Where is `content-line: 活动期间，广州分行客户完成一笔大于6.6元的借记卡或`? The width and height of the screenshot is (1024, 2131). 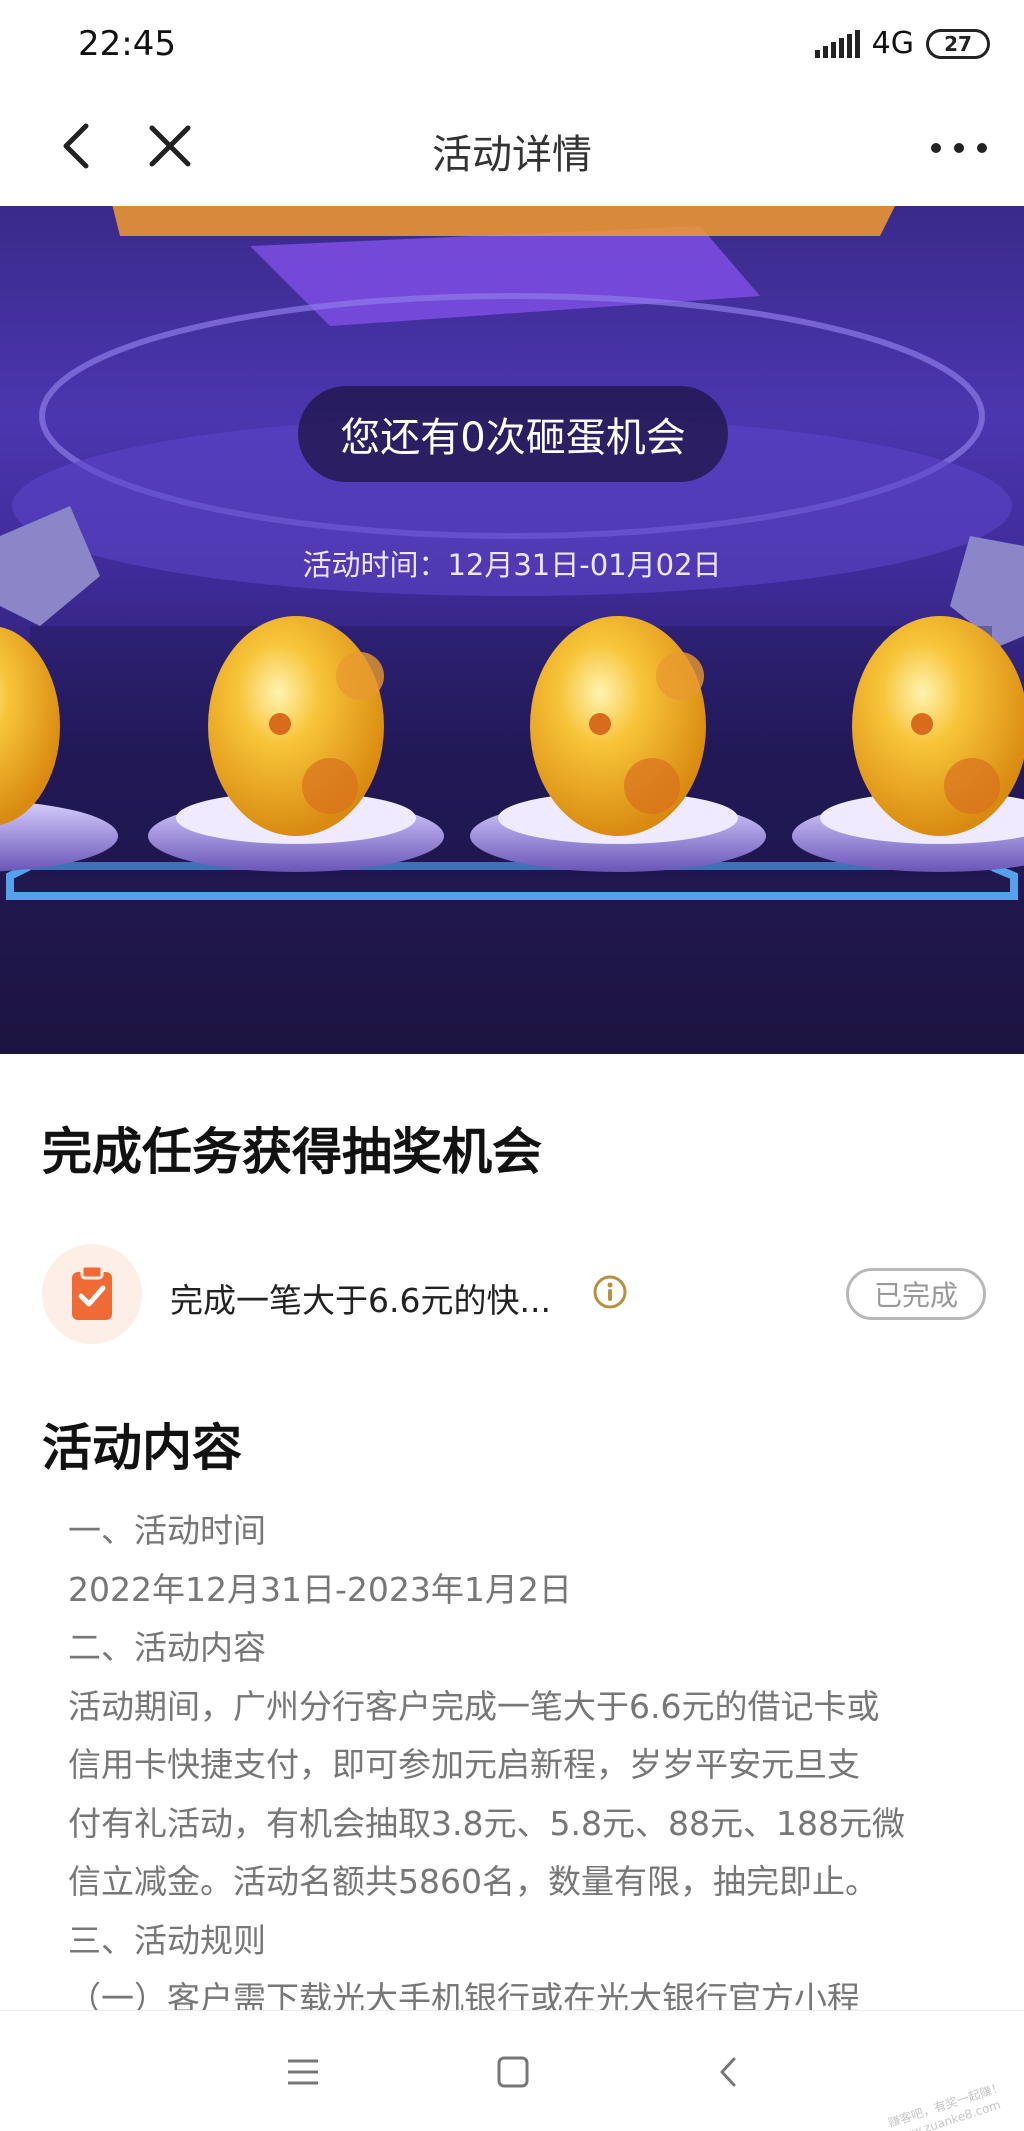 content-line: 活动期间，广州分行客户完成一笔大于6.6元的借记卡或 is located at coordinates (474, 1706).